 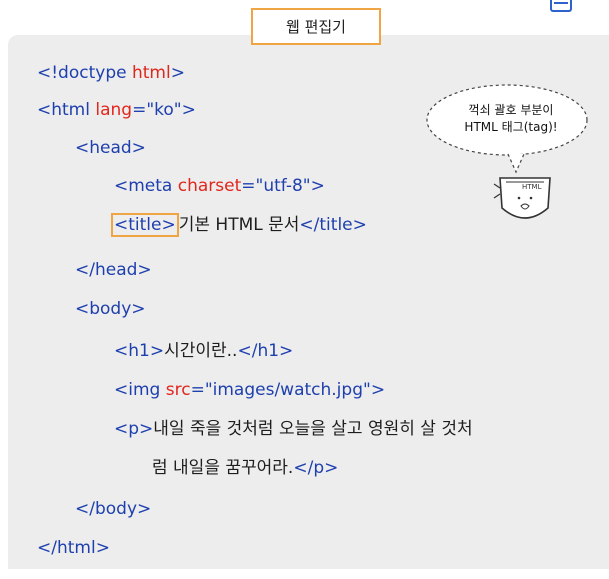 What do you see at coordinates (511, 127) in the screenshot?
I see `bubble-line-2: HTML 태그(tag)!` at bounding box center [511, 127].